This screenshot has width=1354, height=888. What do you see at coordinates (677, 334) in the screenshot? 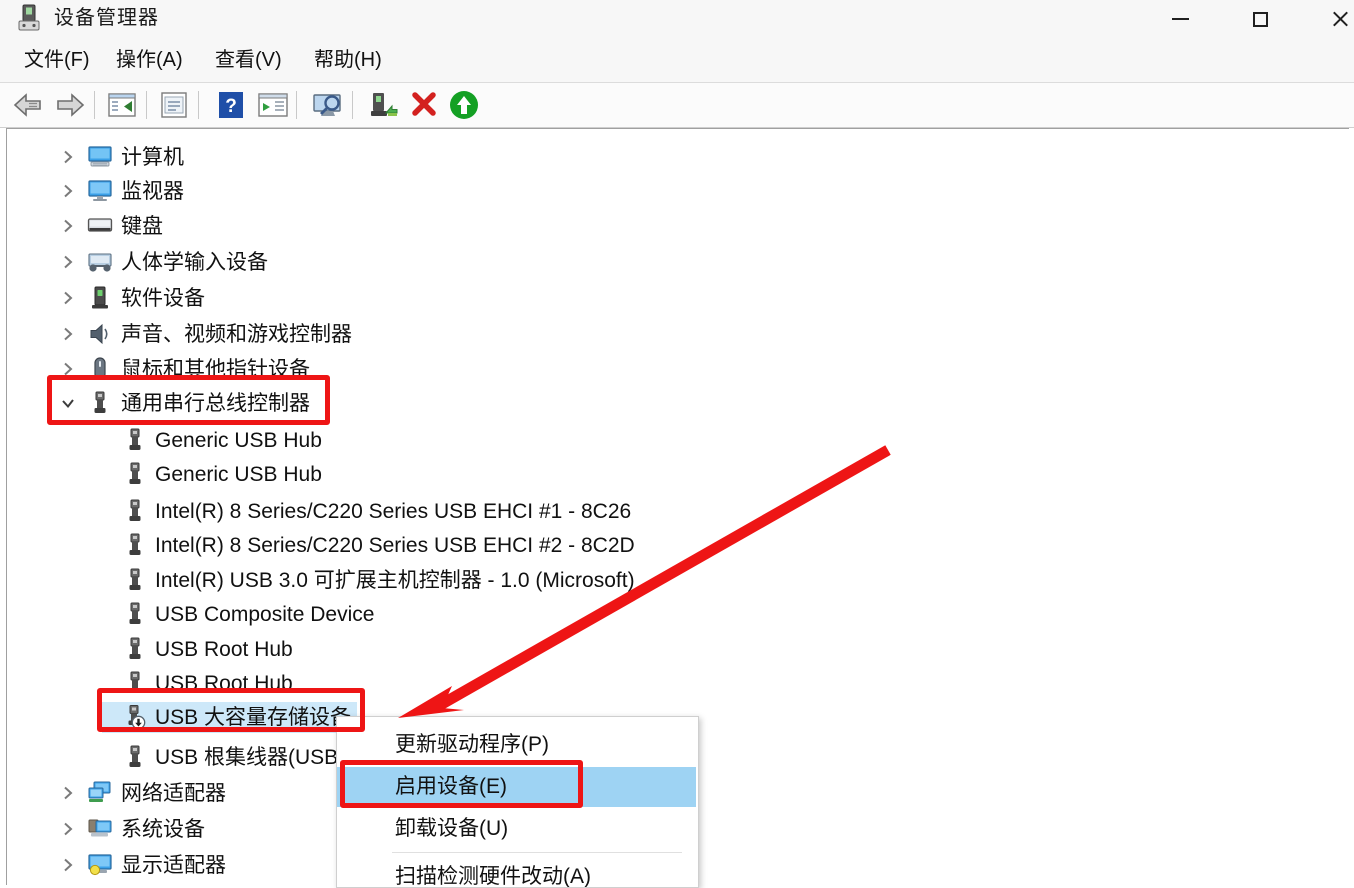
I see `tree-item-sound-video: 声音、视频和游戏控制器` at bounding box center [677, 334].